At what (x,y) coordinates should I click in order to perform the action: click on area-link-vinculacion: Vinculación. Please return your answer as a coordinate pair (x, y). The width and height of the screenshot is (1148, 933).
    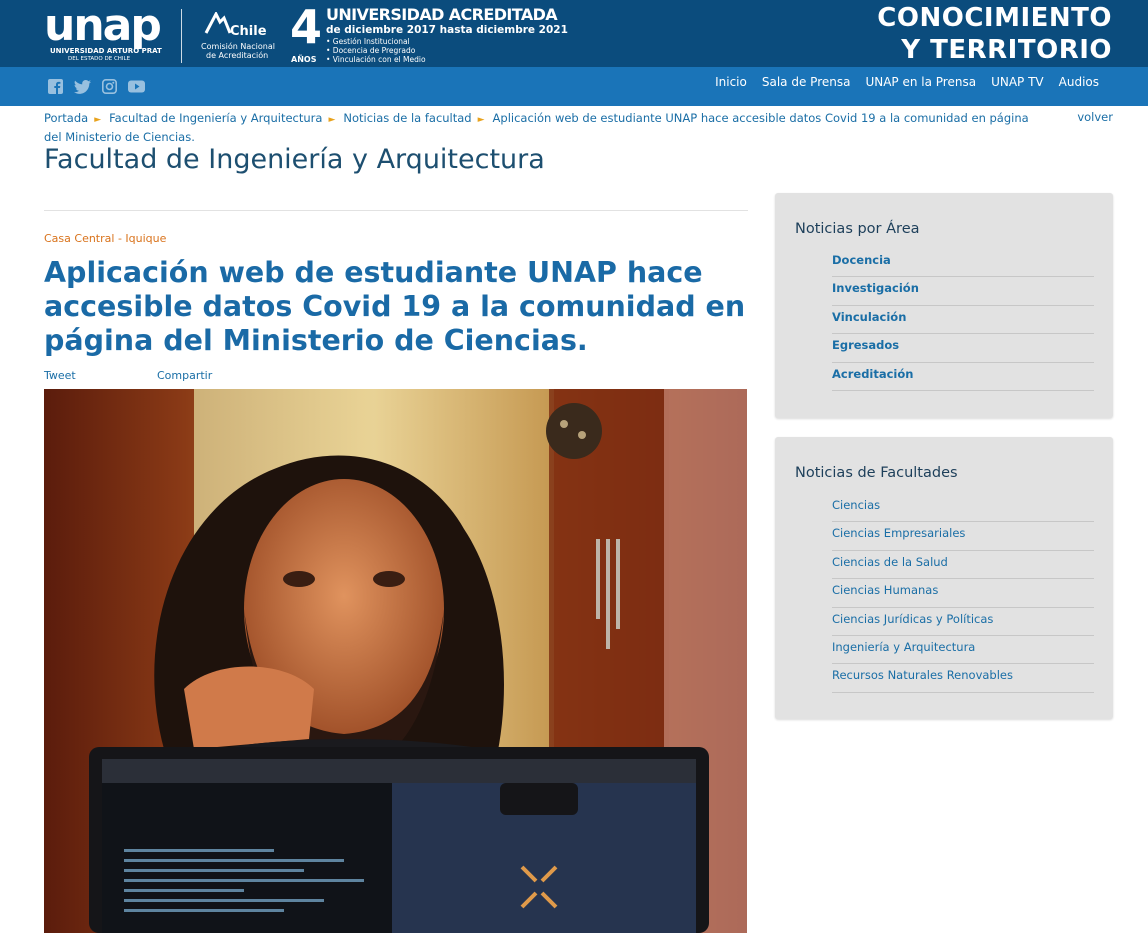
    Looking at the image, I should click on (963, 320).